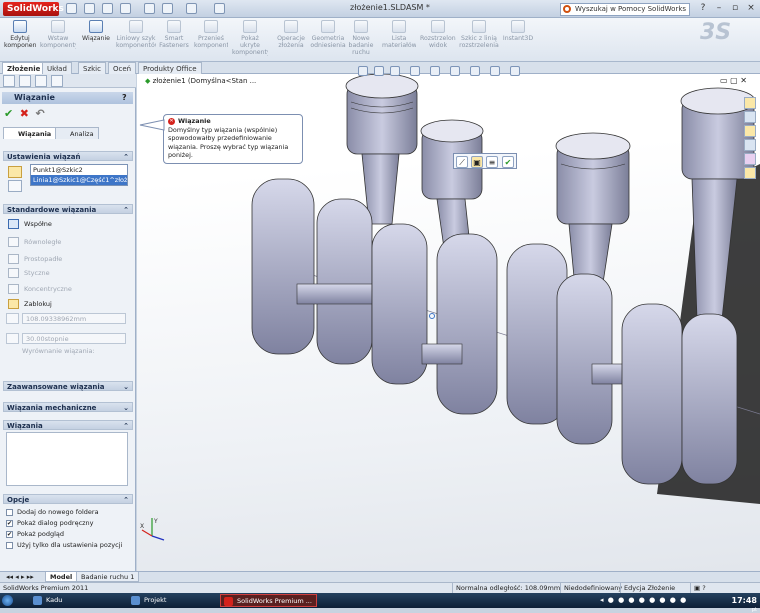 This screenshot has height=613, width=760. What do you see at coordinates (24, 113) in the screenshot?
I see `cancel-button: ✖` at bounding box center [24, 113].